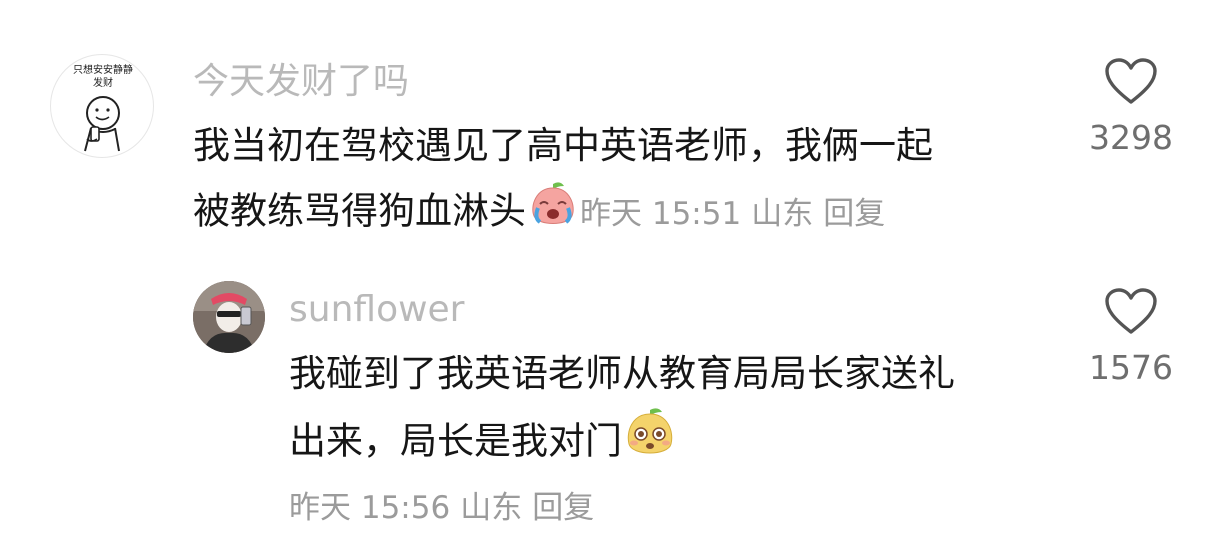 The width and height of the screenshot is (1206, 560). What do you see at coordinates (622, 373) in the screenshot?
I see `comment-text-line: 我碰到了我英语老师从教育局局长家送礼` at bounding box center [622, 373].